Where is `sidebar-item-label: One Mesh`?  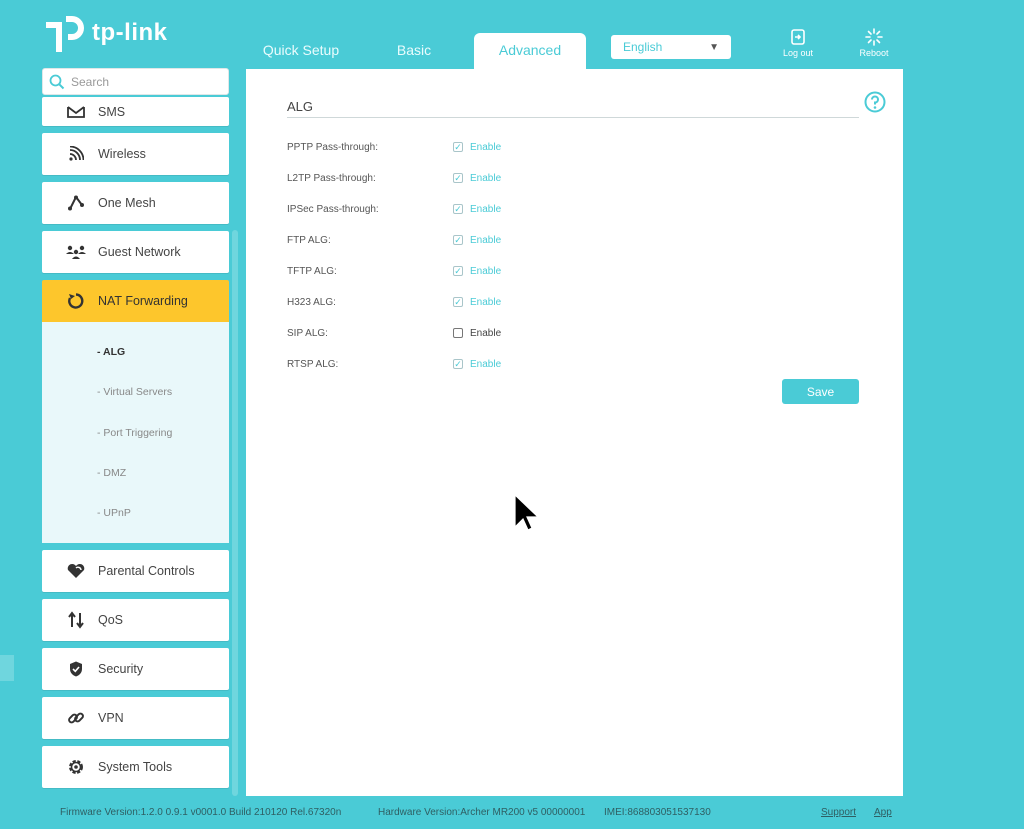 sidebar-item-label: One Mesh is located at coordinates (127, 203).